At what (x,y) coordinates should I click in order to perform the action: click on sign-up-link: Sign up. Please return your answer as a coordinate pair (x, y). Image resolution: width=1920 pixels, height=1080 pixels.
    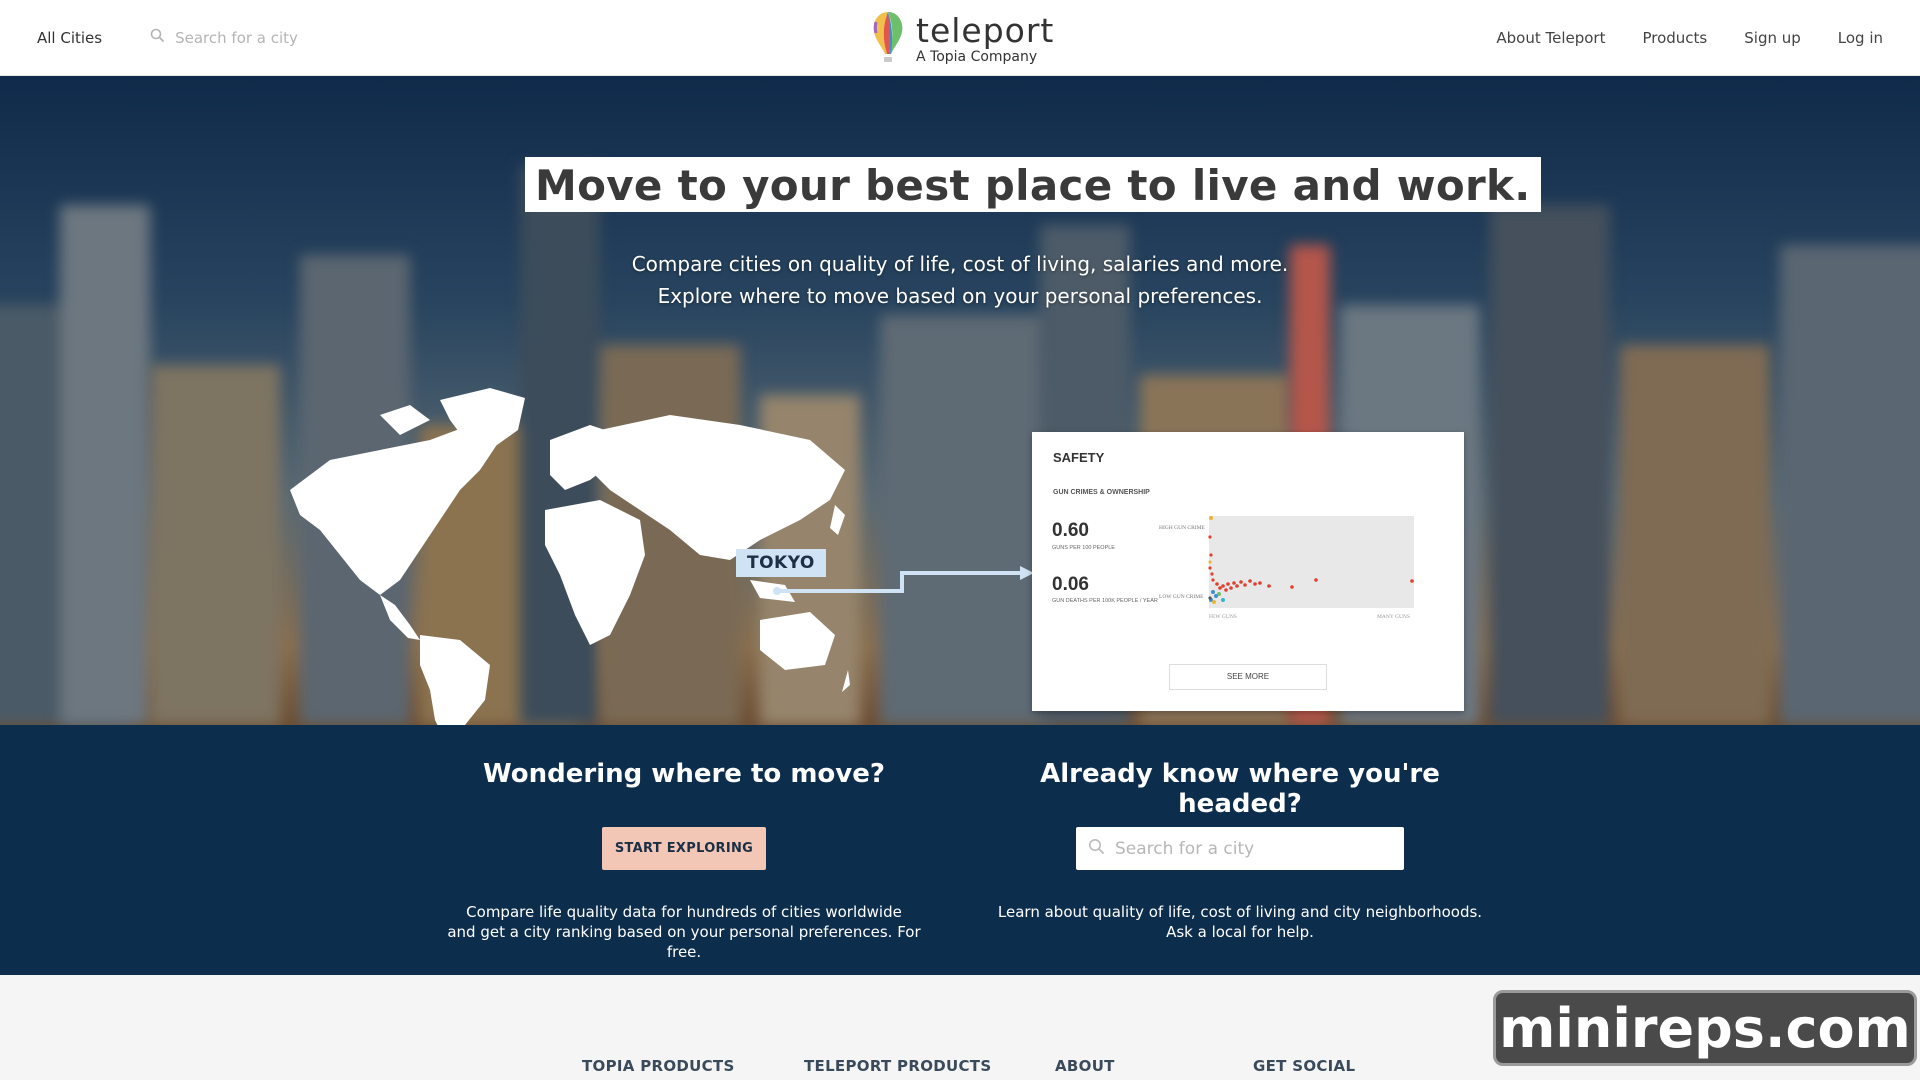
    Looking at the image, I should click on (1772, 38).